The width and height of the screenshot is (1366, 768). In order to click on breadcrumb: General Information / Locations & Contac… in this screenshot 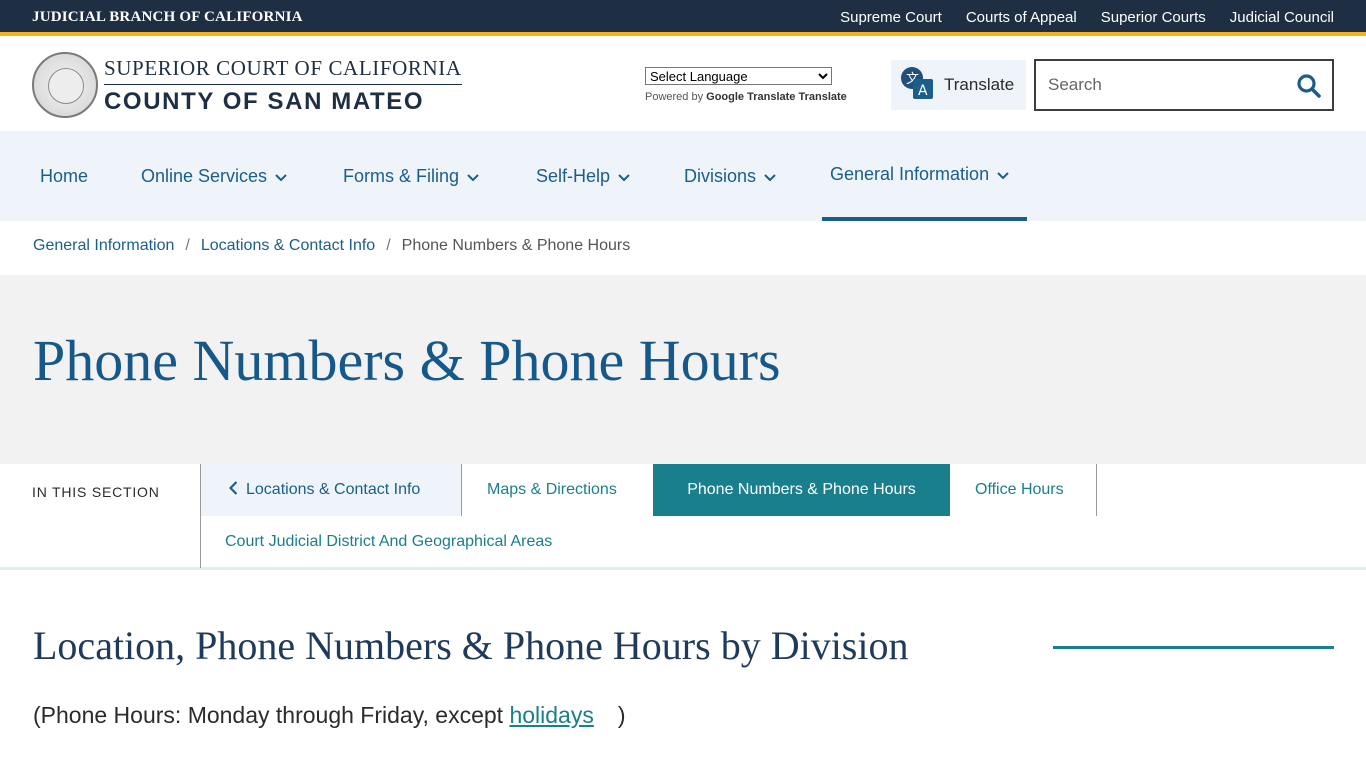, I will do `click(331, 246)`.